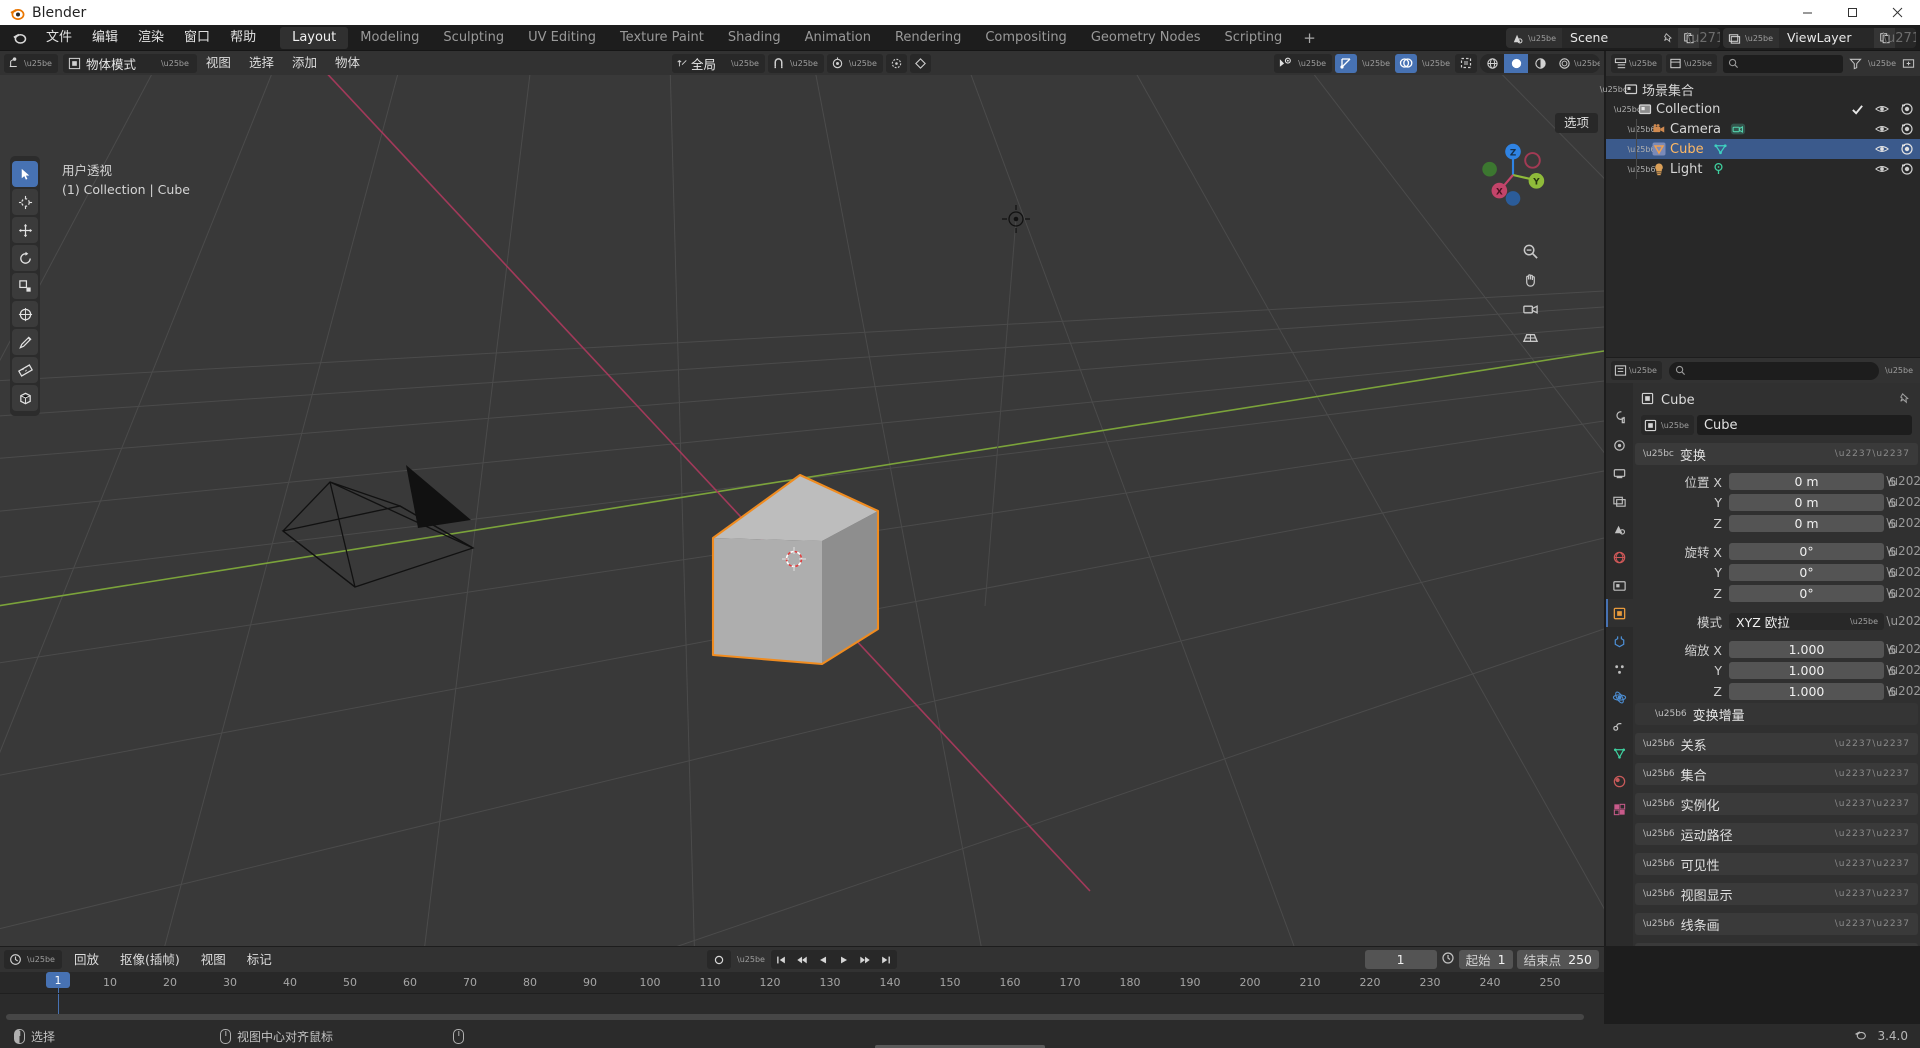  Describe the element at coordinates (1704, 38) in the screenshot. I see `remove-scene-icon: \u2715` at that location.